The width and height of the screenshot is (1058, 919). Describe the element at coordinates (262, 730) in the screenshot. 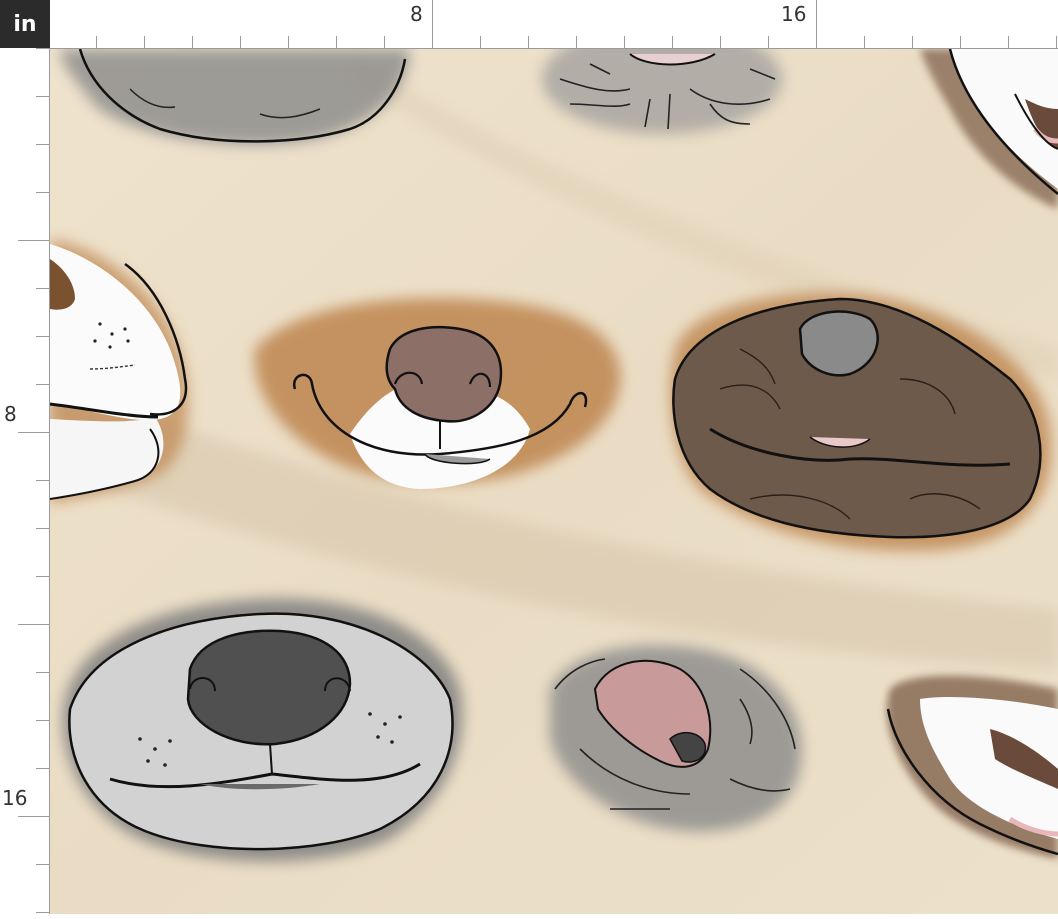

I see `gray-muzzle-bottom-left` at that location.